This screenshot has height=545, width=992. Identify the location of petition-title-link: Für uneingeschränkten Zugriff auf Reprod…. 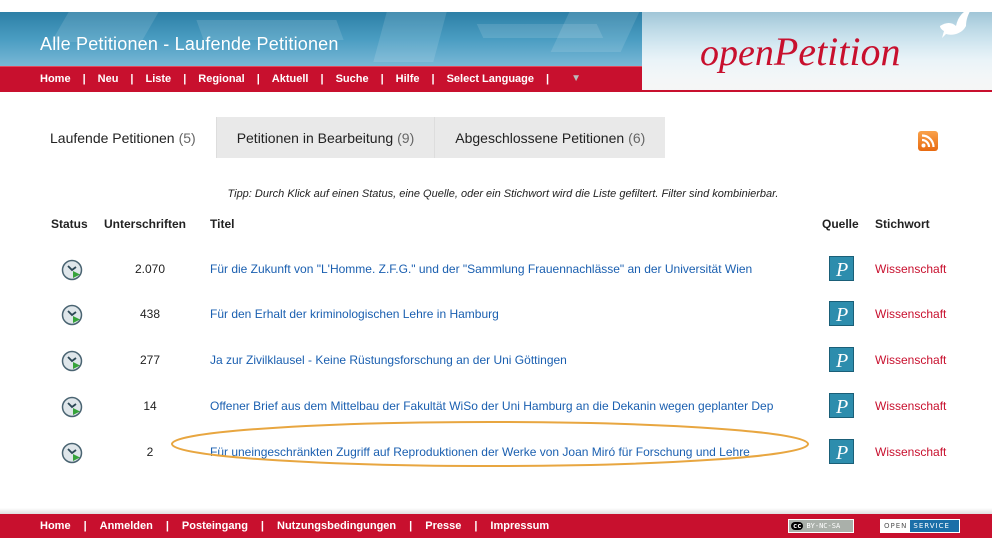
(480, 452).